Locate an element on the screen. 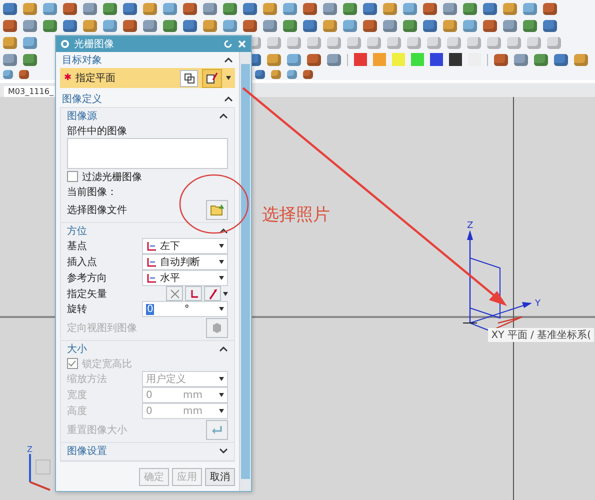 This screenshot has height=500, width=595. close-icon is located at coordinates (242, 44).